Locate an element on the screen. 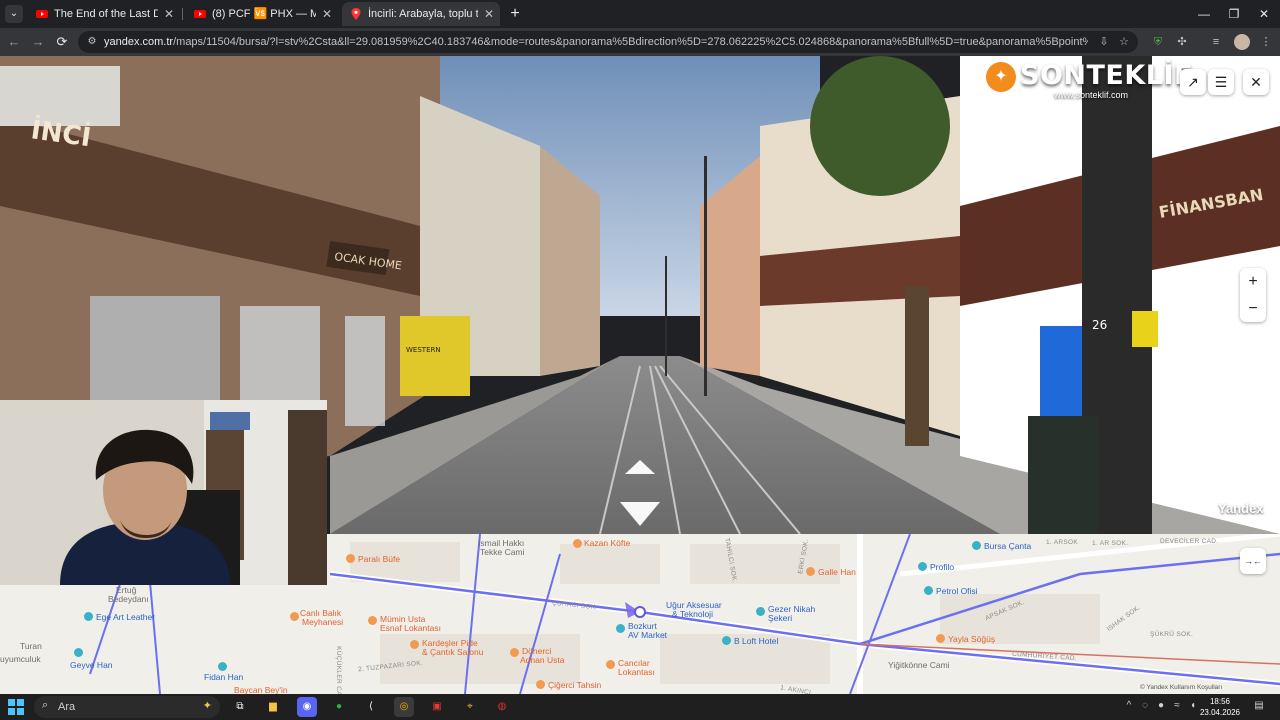 Image resolution: width=1280 pixels, height=720 pixels. map-label: B Loft Hotel is located at coordinates (756, 641).